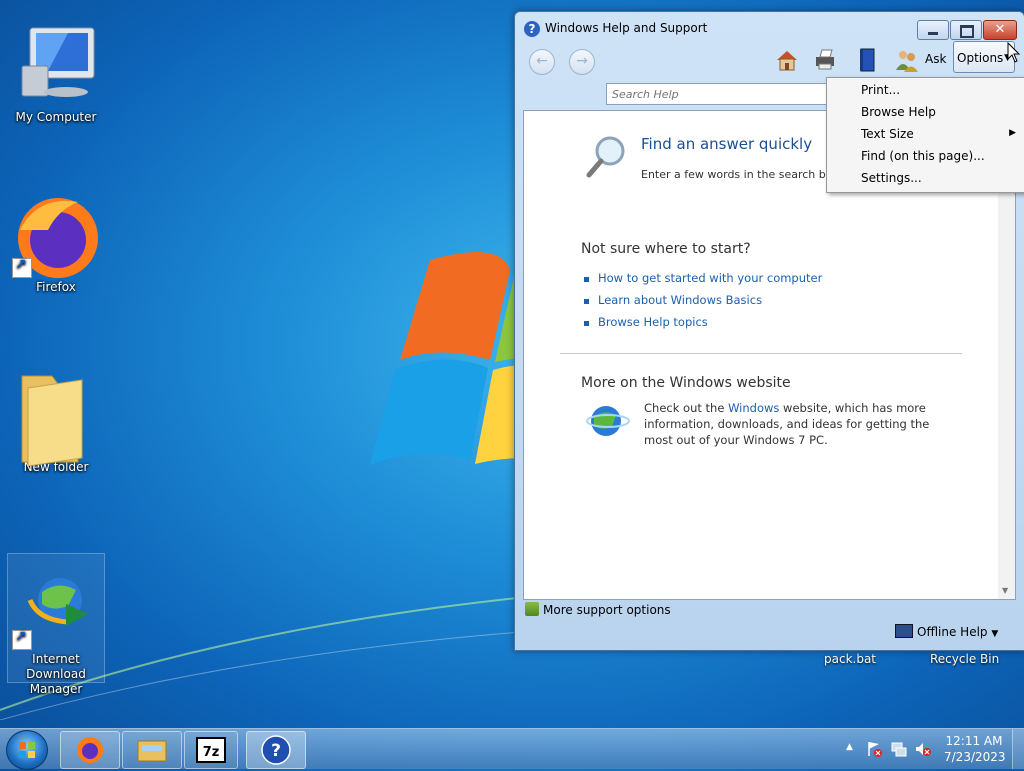 Image resolution: width=1024 pixels, height=771 pixels. I want to click on minimize-button, so click(933, 30).